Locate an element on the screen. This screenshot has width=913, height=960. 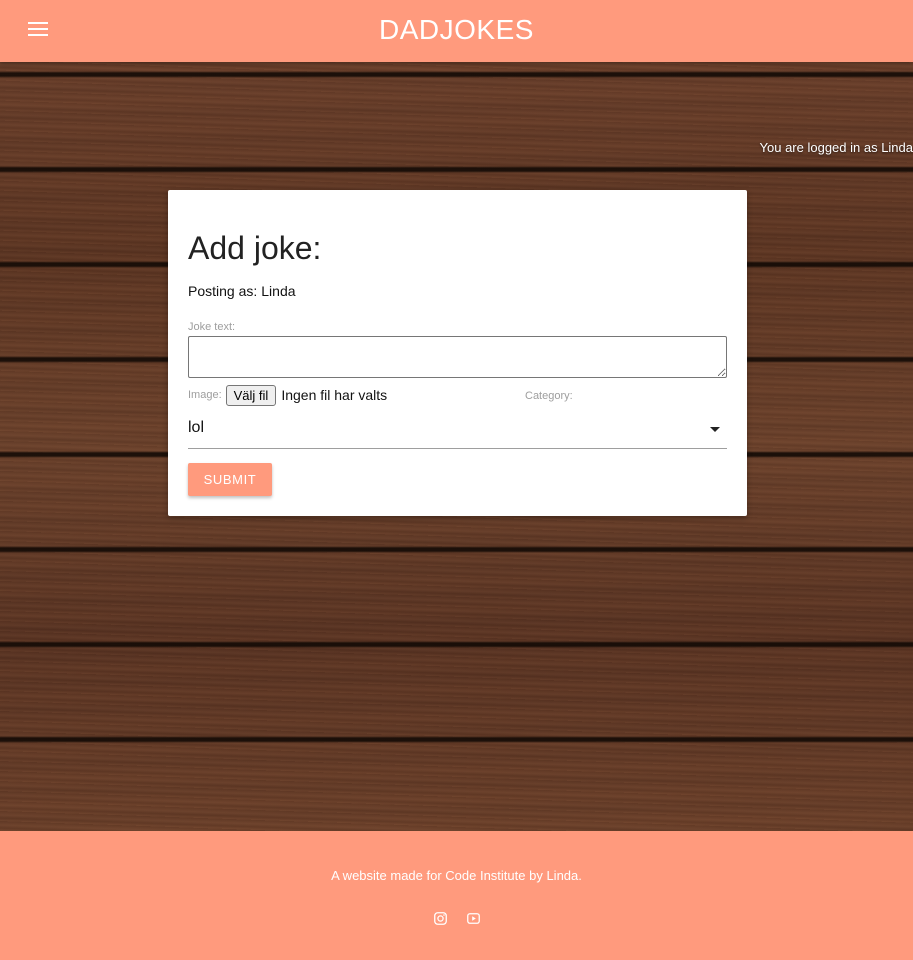
brand-logo: DADJOKES is located at coordinates (456, 30).